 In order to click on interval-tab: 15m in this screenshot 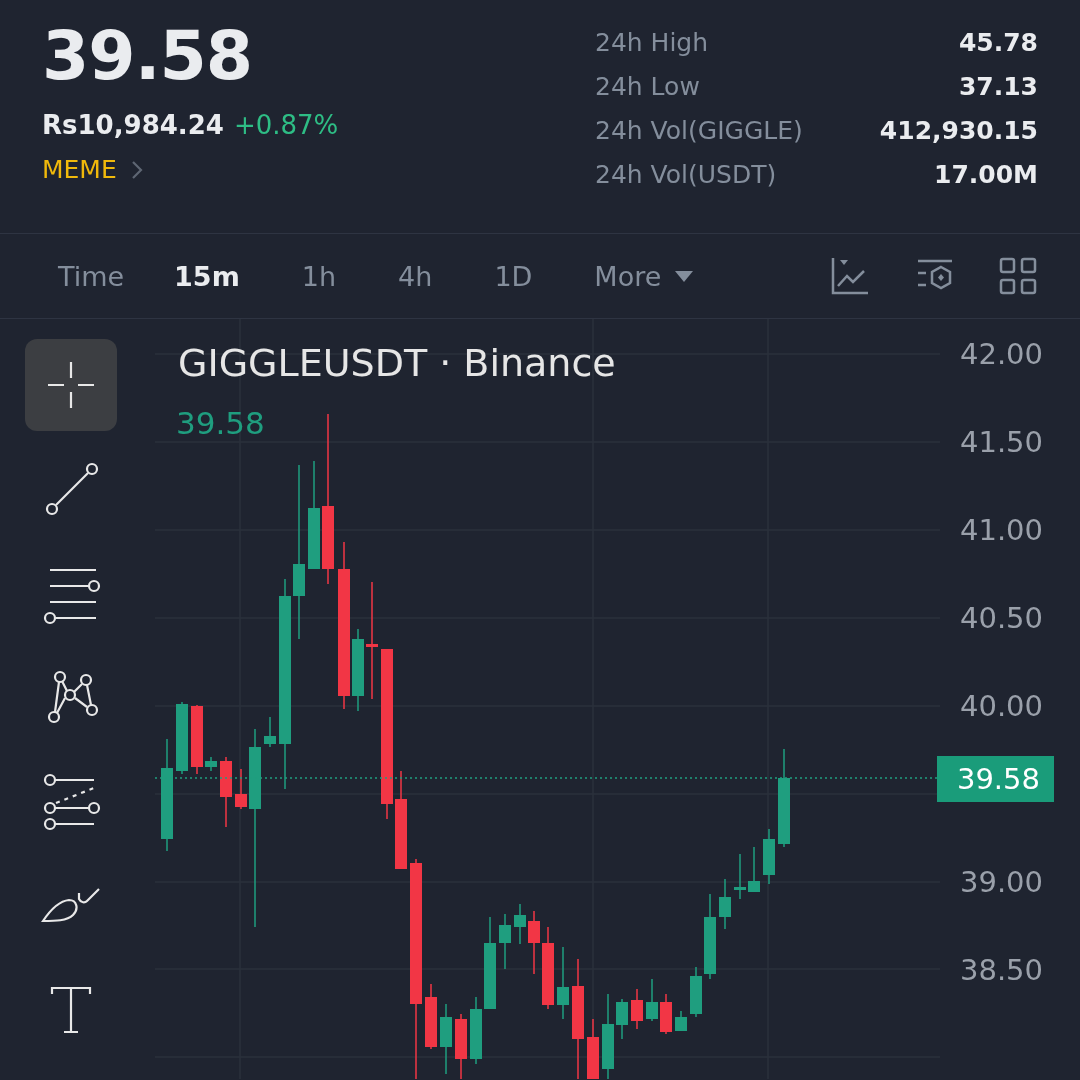, I will do `click(207, 276)`.